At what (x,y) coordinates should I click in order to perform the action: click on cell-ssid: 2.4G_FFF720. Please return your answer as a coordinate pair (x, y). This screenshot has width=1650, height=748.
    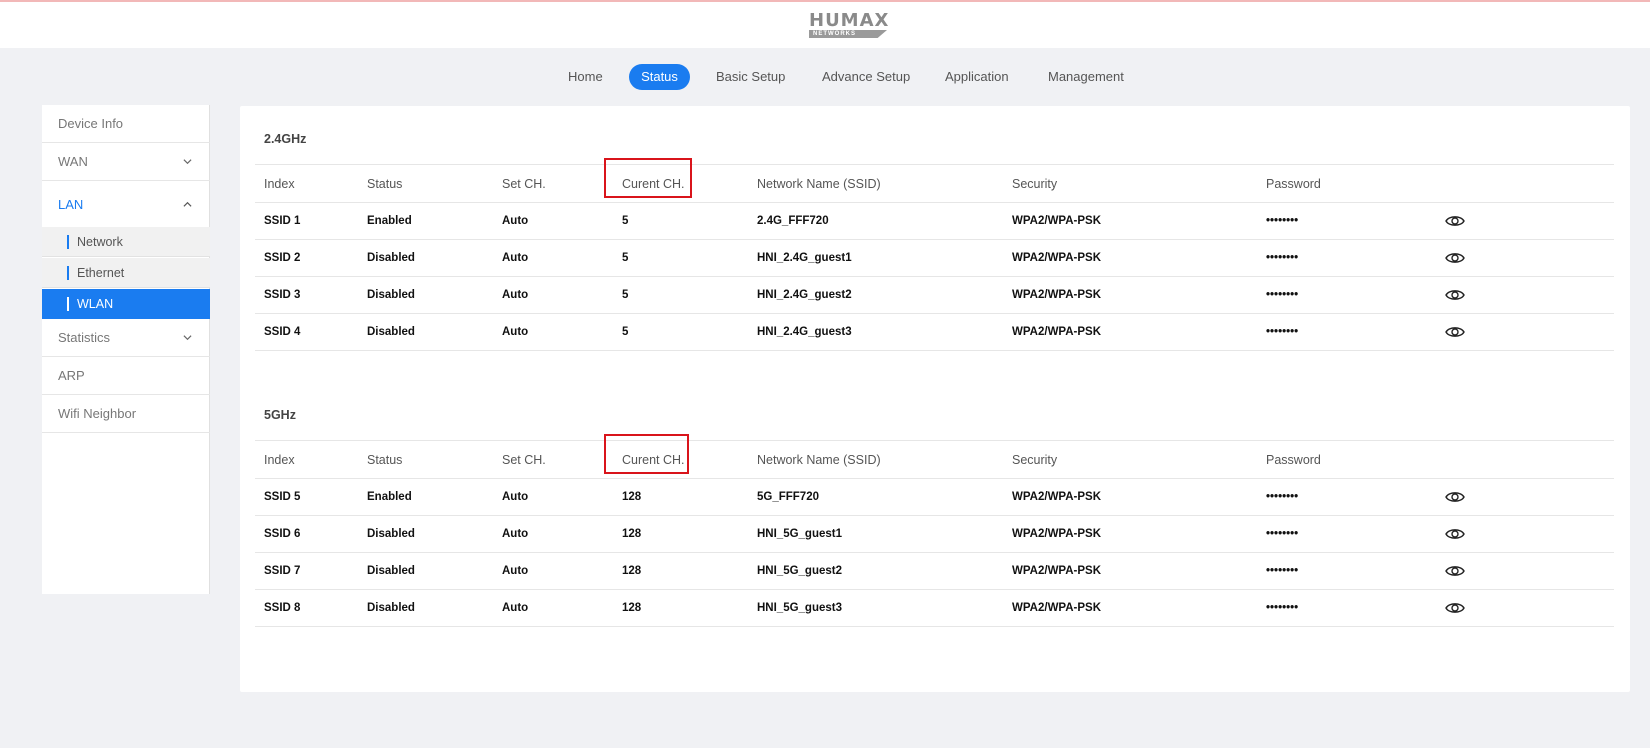
    Looking at the image, I should click on (793, 221).